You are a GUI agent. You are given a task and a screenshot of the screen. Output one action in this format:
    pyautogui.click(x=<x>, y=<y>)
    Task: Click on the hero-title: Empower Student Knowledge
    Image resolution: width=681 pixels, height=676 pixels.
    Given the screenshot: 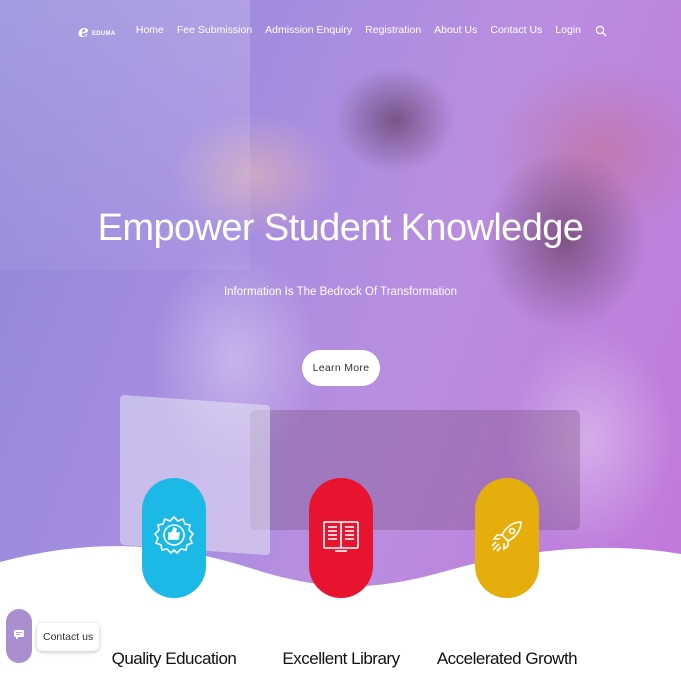 What is the action you would take?
    pyautogui.click(x=340, y=228)
    